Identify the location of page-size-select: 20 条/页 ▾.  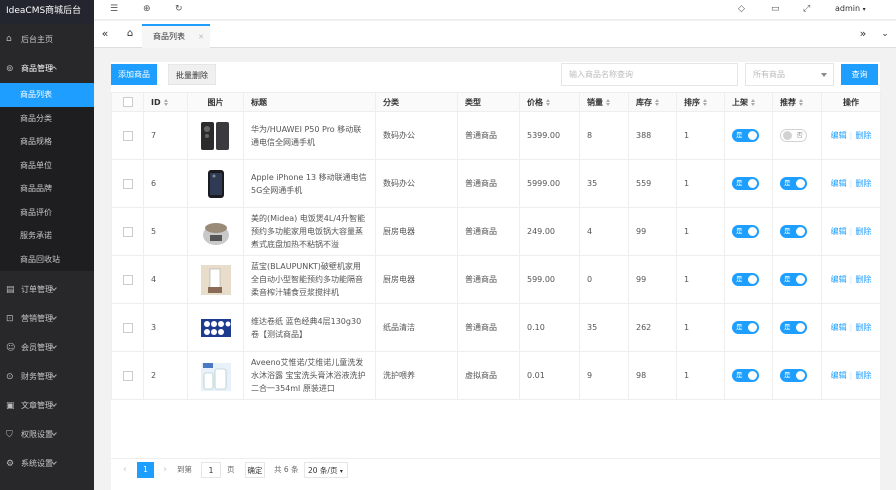
(326, 470).